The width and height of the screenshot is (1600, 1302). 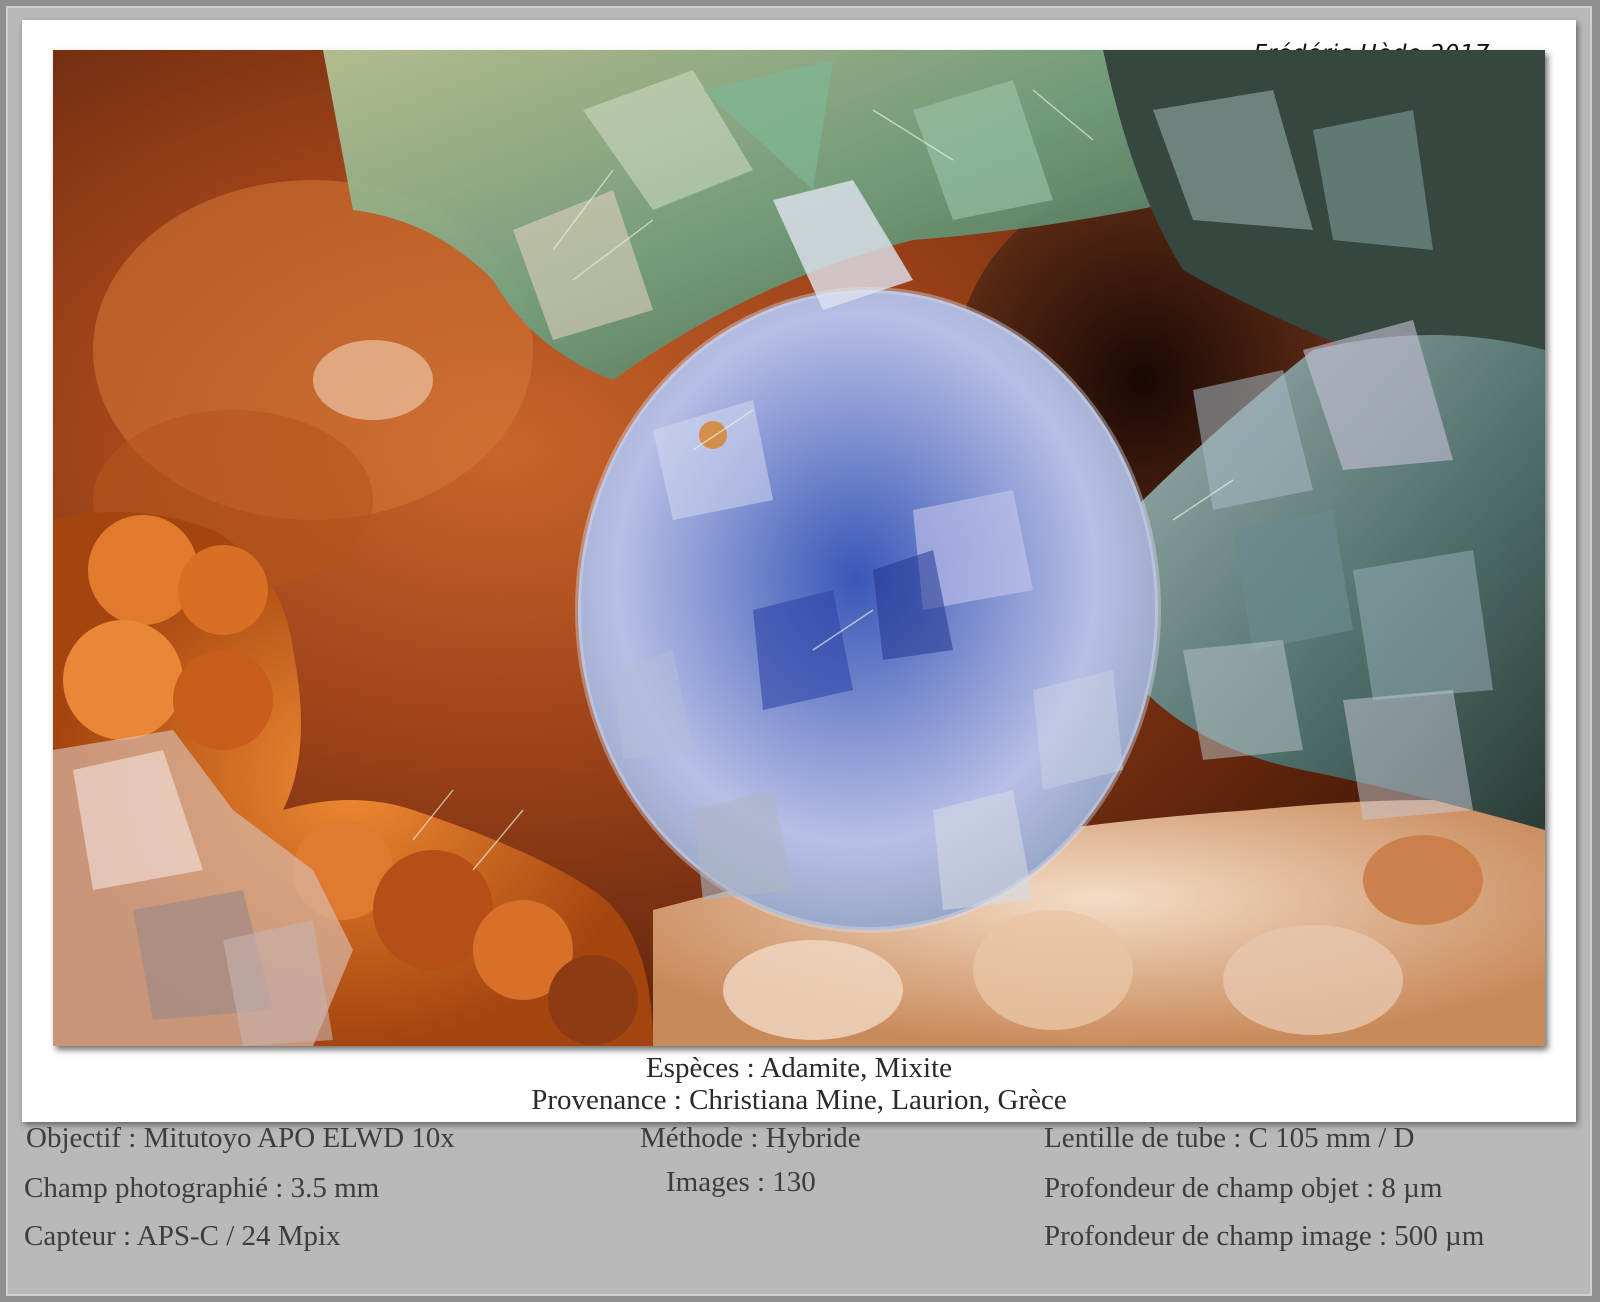 I want to click on species-caption: Espèces : Adamite, Mixite, so click(x=799, y=1068).